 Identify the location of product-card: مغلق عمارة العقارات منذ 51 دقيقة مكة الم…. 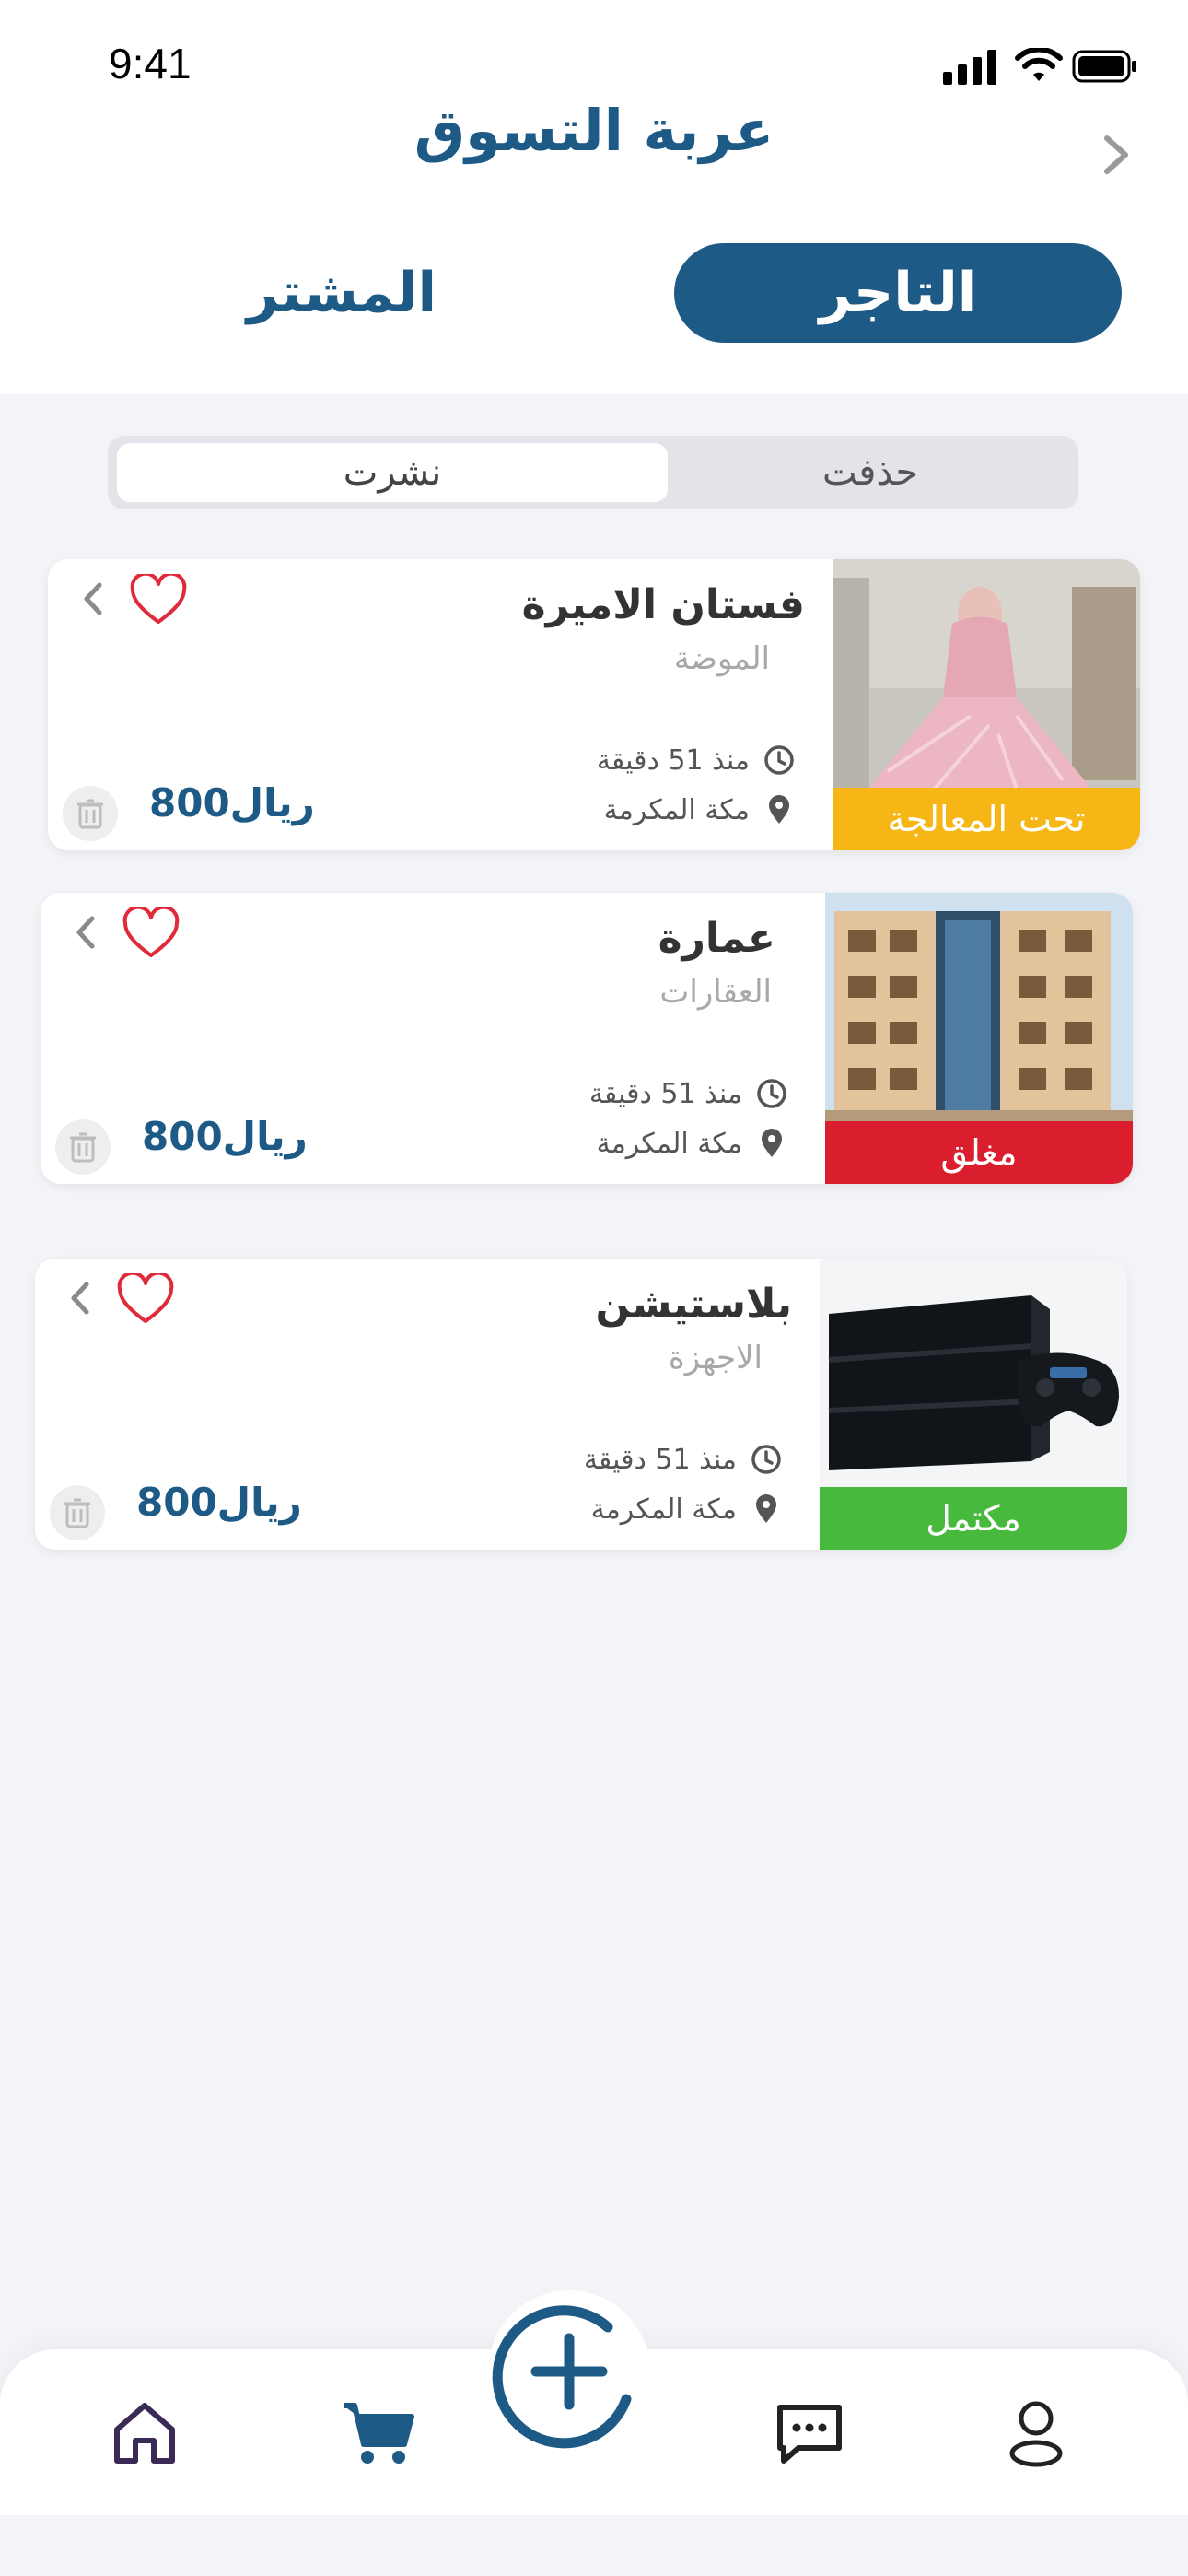
(587, 1038).